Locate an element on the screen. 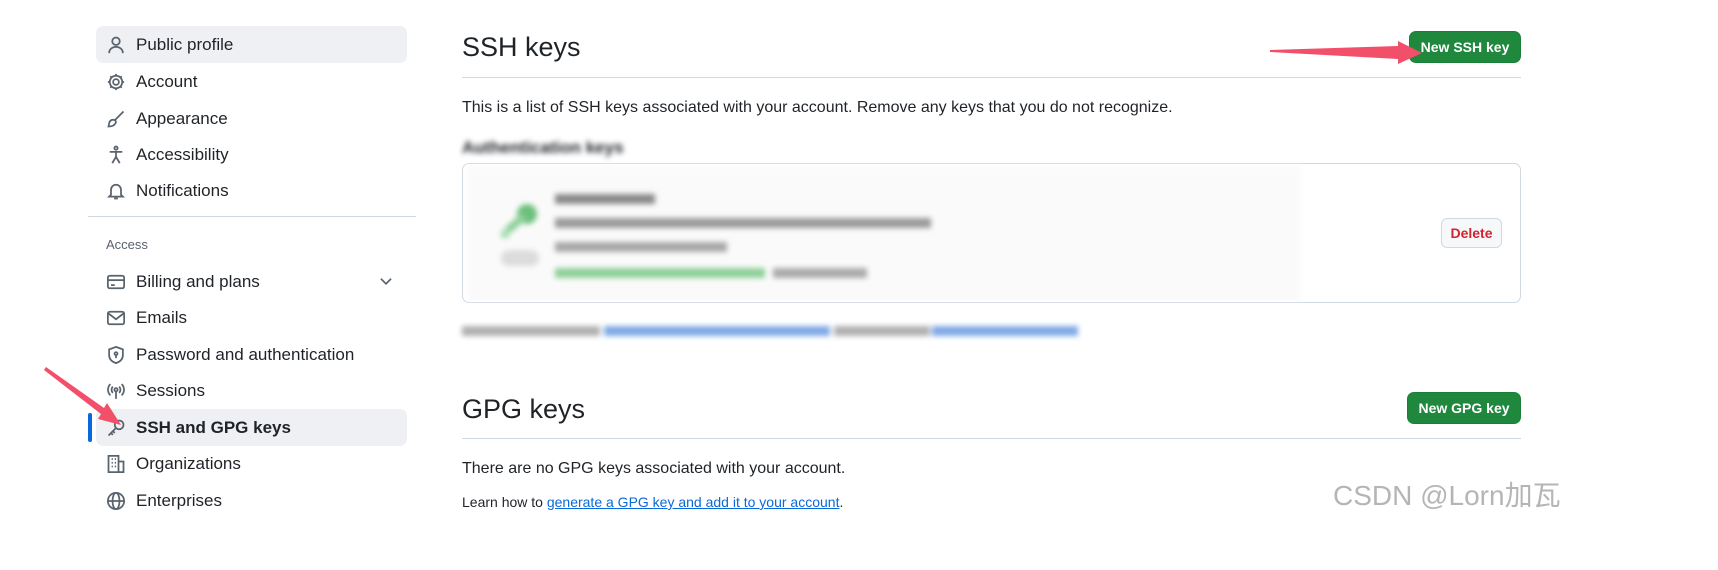 The height and width of the screenshot is (570, 1718). sidebar-item-label: Notifications is located at coordinates (182, 190).